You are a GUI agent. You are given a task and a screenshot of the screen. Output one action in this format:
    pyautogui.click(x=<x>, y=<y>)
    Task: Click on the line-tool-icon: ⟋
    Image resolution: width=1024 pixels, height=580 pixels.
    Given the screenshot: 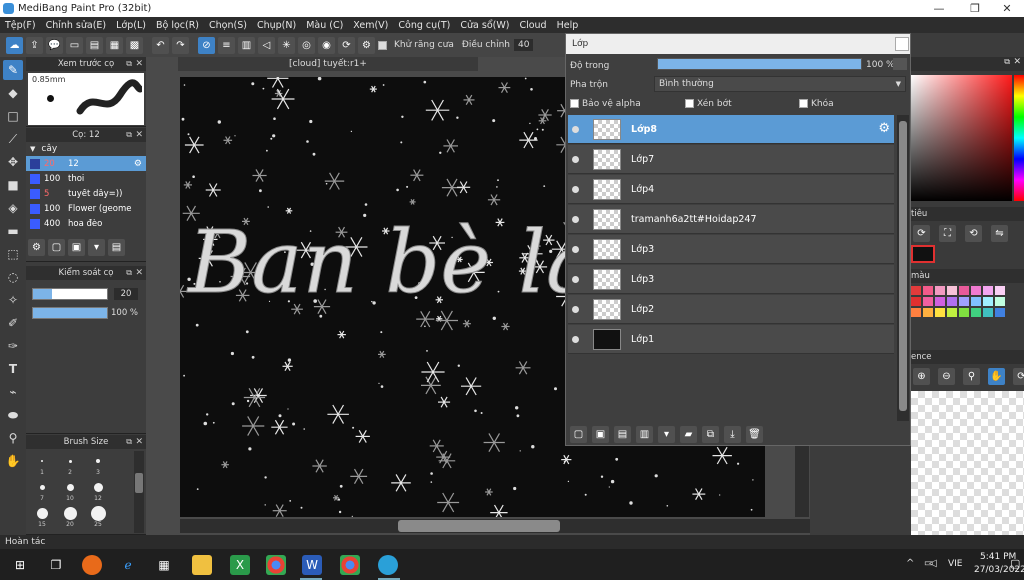 What is the action you would take?
    pyautogui.click(x=13, y=139)
    